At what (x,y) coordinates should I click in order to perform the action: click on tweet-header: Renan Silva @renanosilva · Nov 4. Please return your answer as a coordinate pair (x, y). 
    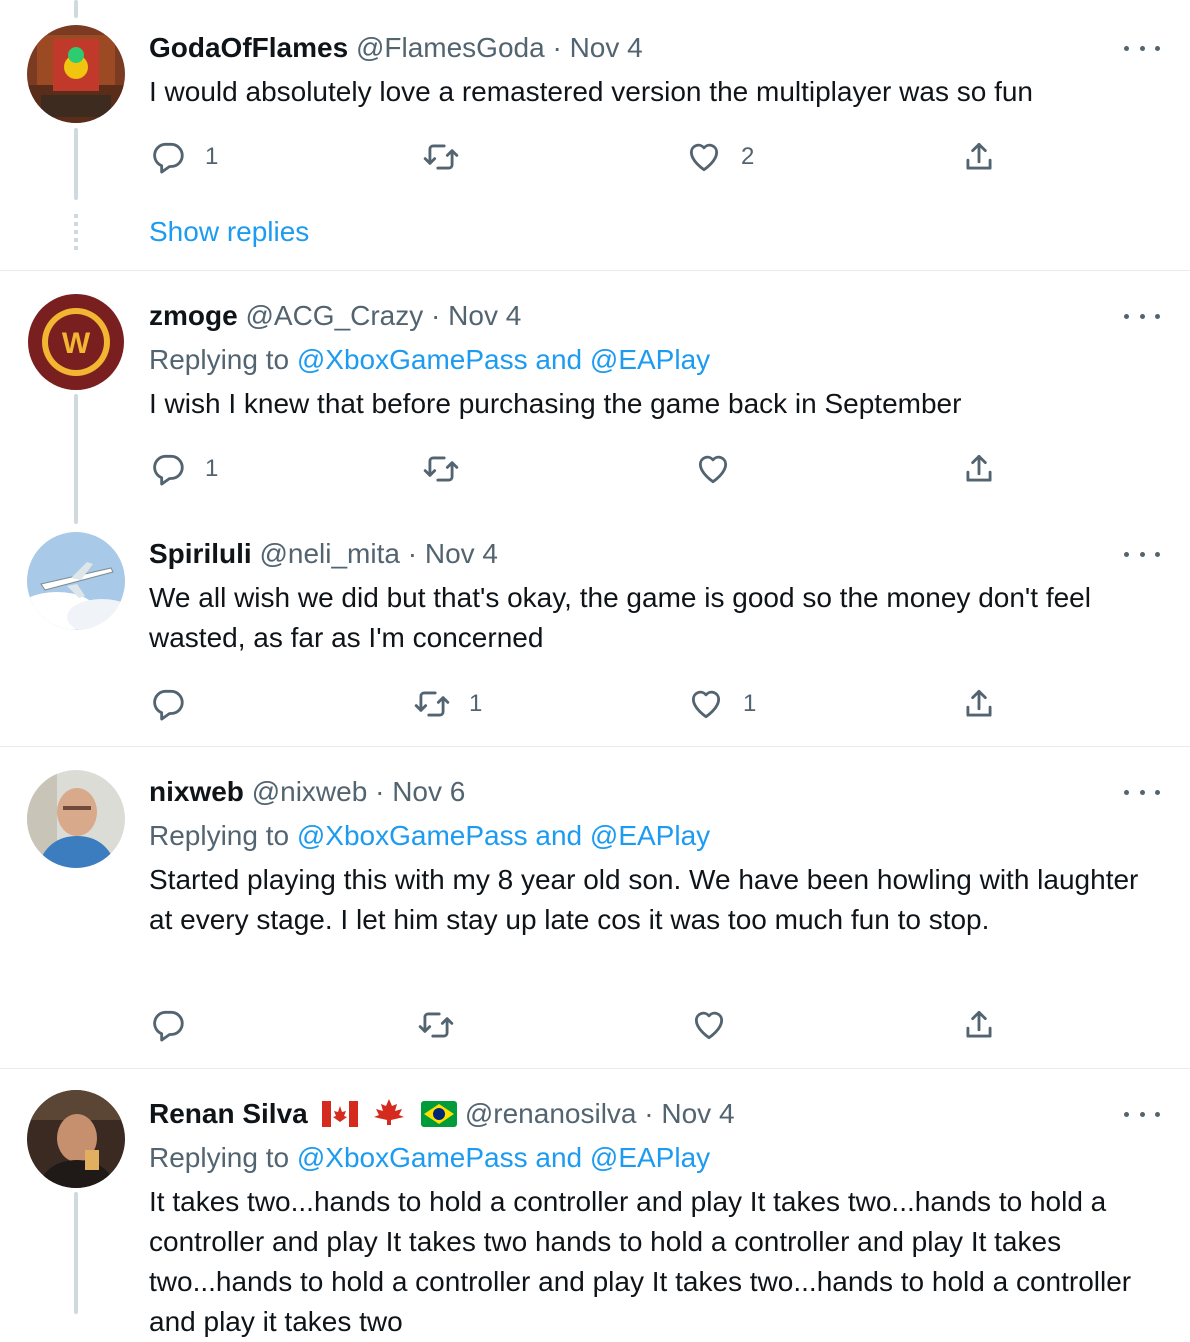
    Looking at the image, I should click on (442, 1114).